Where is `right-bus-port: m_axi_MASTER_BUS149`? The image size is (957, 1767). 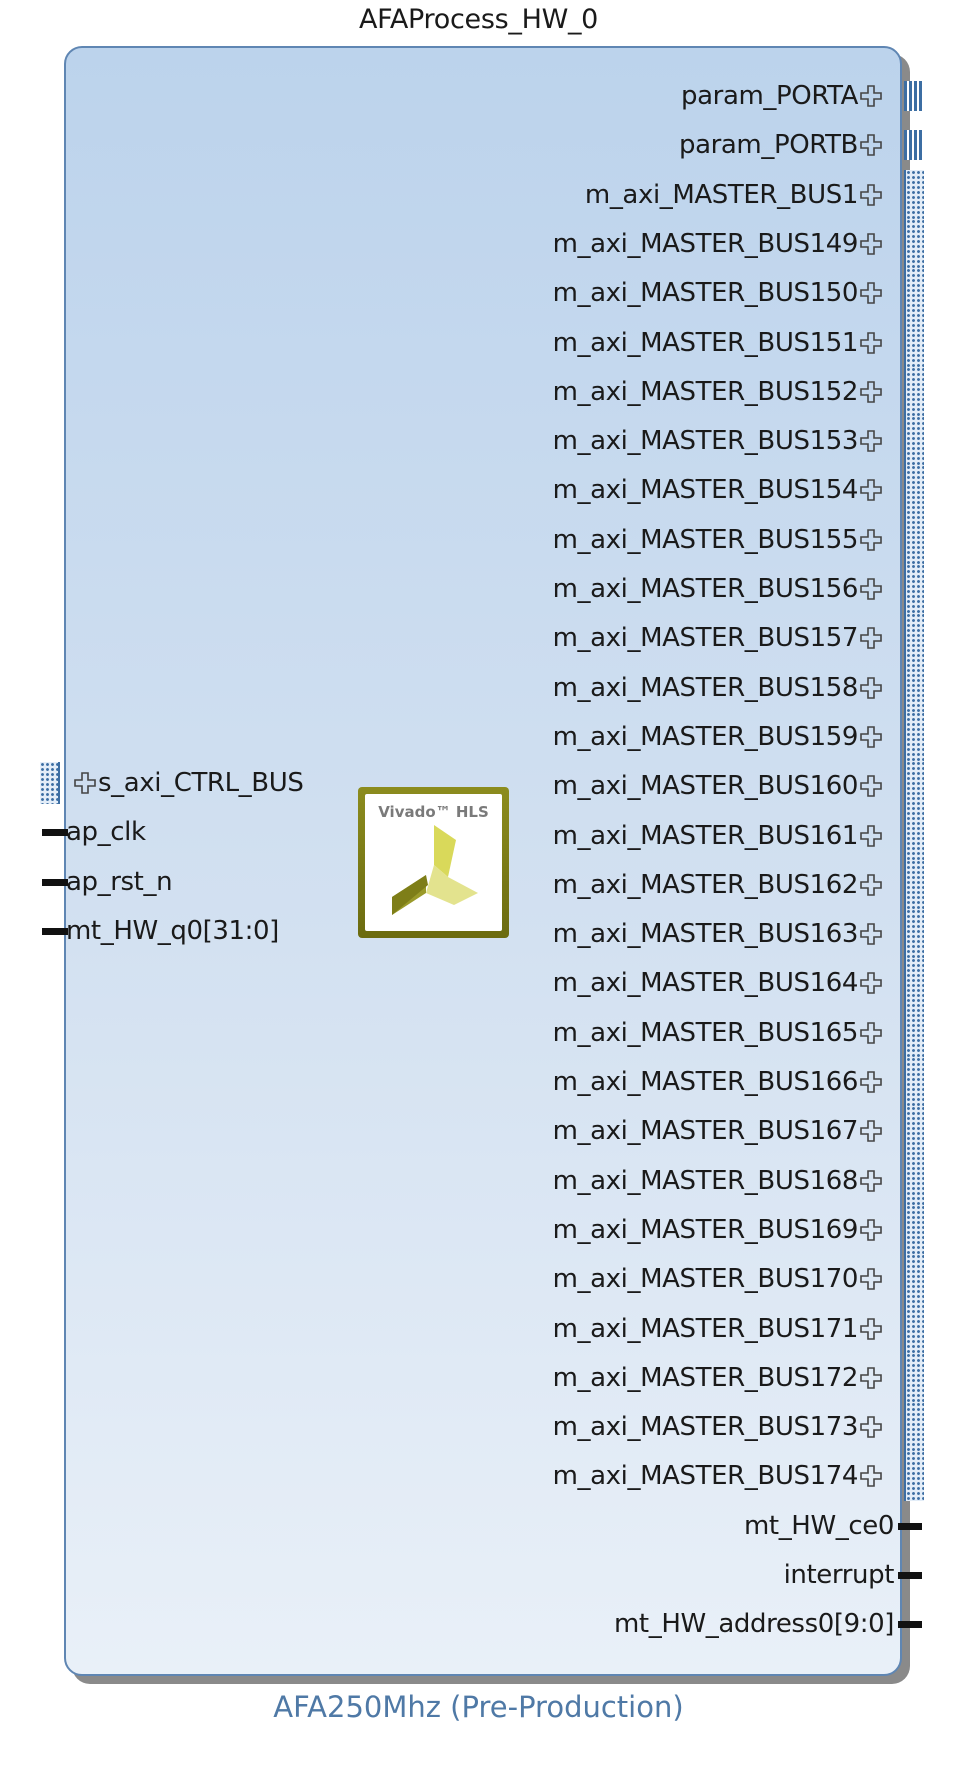
right-bus-port: m_axi_MASTER_BUS149 is located at coordinates (574, 244).